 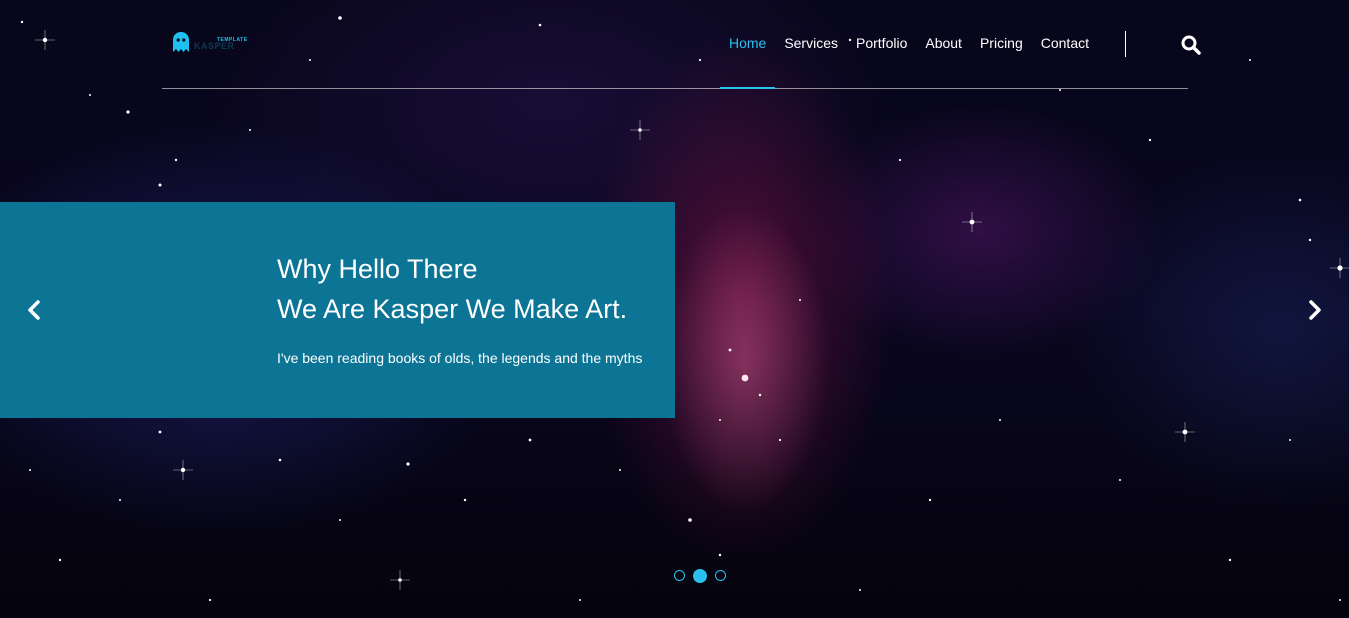 I want to click on slider-prev-button, so click(x=34, y=310).